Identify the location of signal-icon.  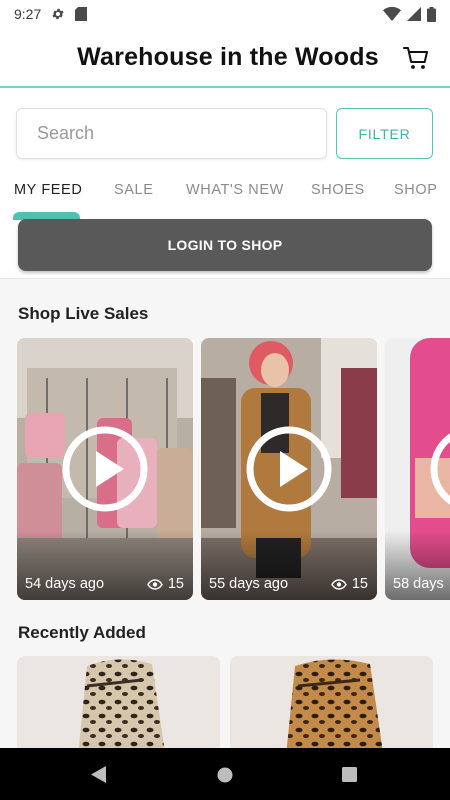
(414, 14).